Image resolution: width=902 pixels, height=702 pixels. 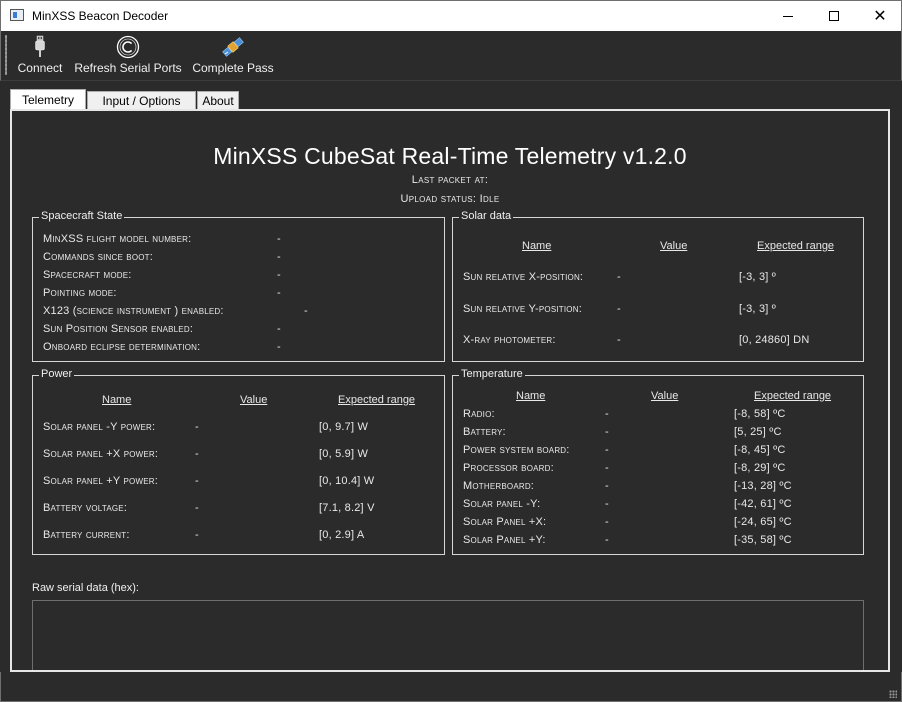 I want to click on raw-serial-textbox, so click(x=448, y=635).